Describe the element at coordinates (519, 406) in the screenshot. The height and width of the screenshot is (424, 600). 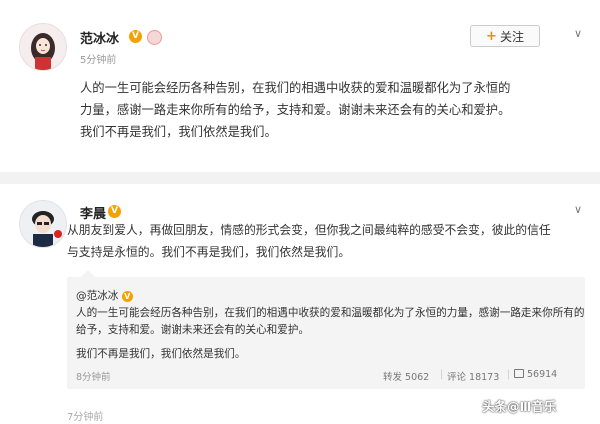
I see `watermark: 头条@Ⅲ音乐` at that location.